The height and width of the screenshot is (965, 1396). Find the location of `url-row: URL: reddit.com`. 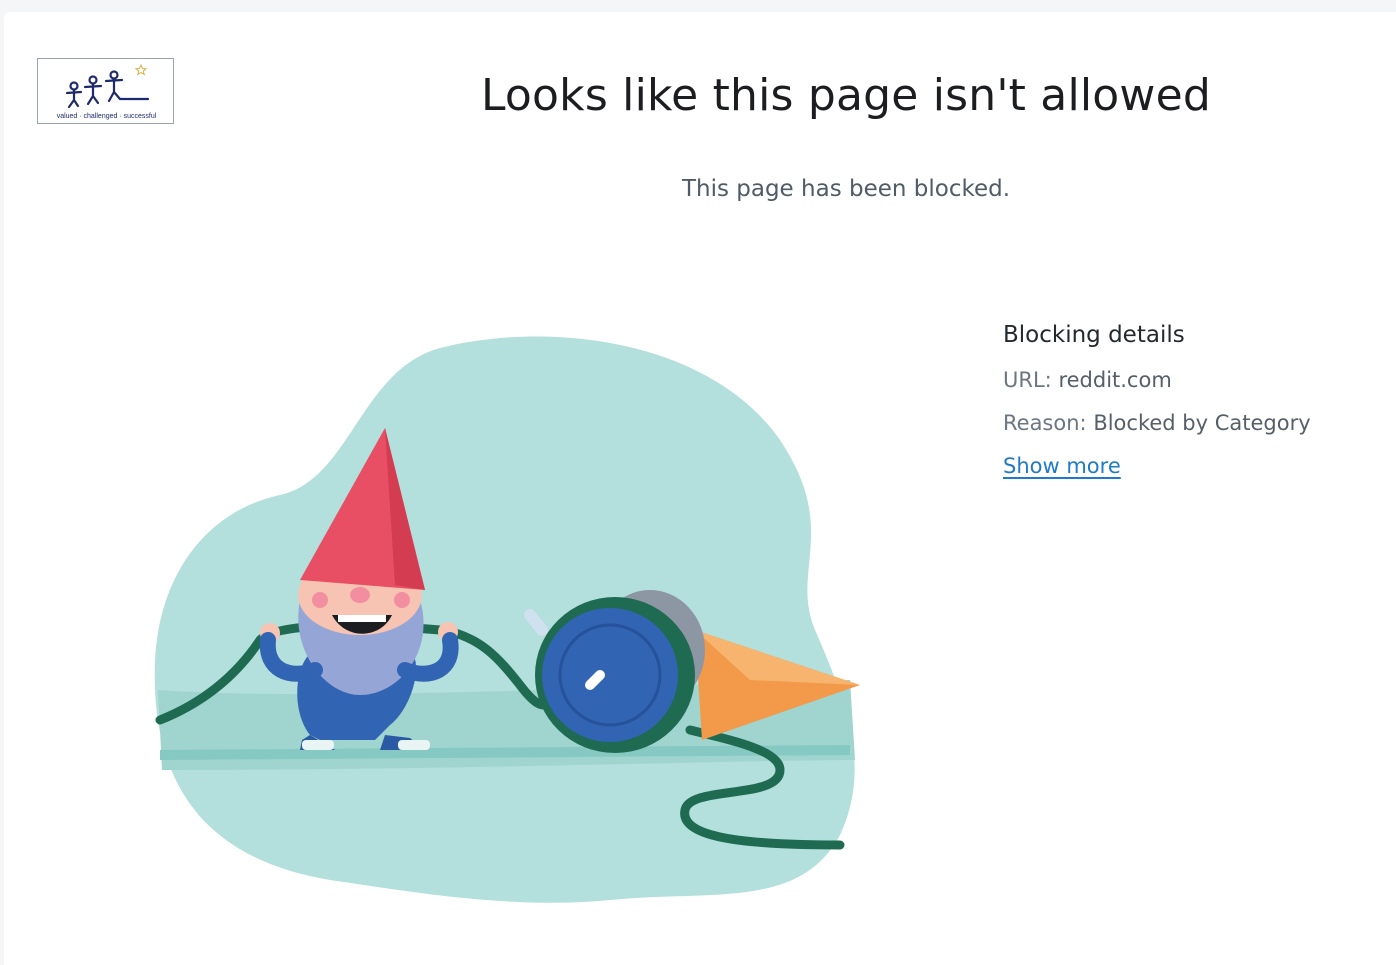

url-row: URL: reddit.com is located at coordinates (1193, 380).